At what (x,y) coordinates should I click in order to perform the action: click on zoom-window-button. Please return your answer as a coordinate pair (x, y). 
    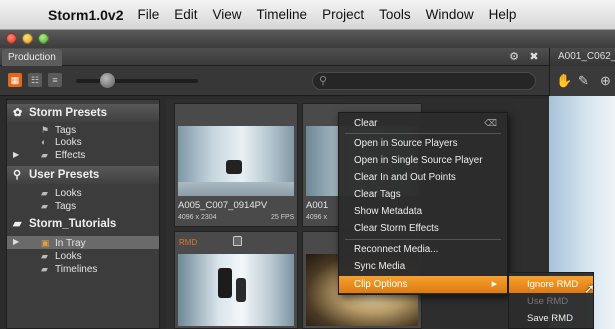
    Looking at the image, I should click on (43, 38).